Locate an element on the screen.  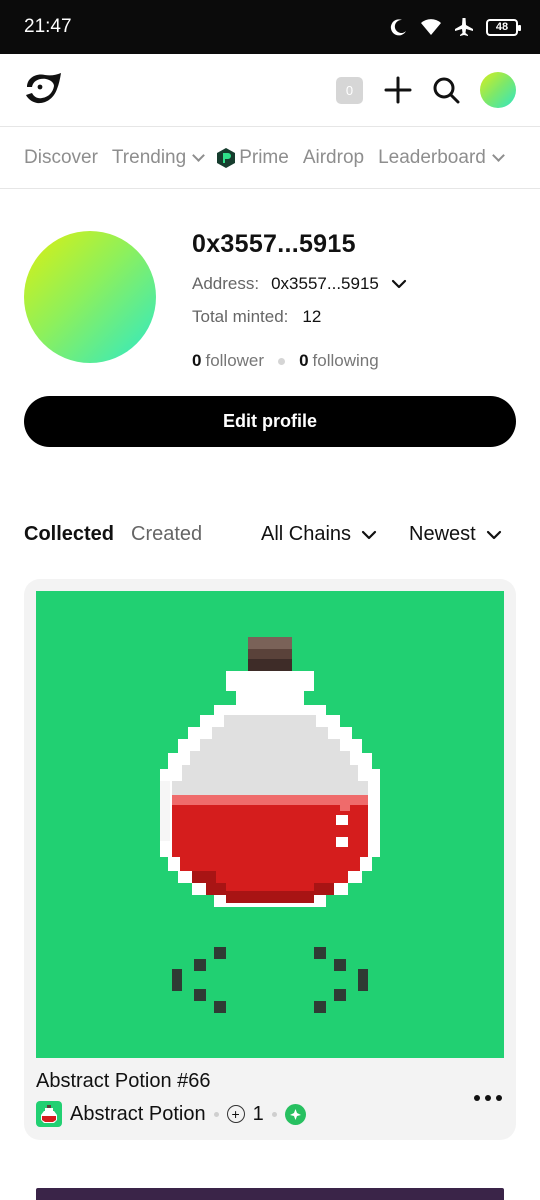
wifi-icon is located at coordinates (431, 27).